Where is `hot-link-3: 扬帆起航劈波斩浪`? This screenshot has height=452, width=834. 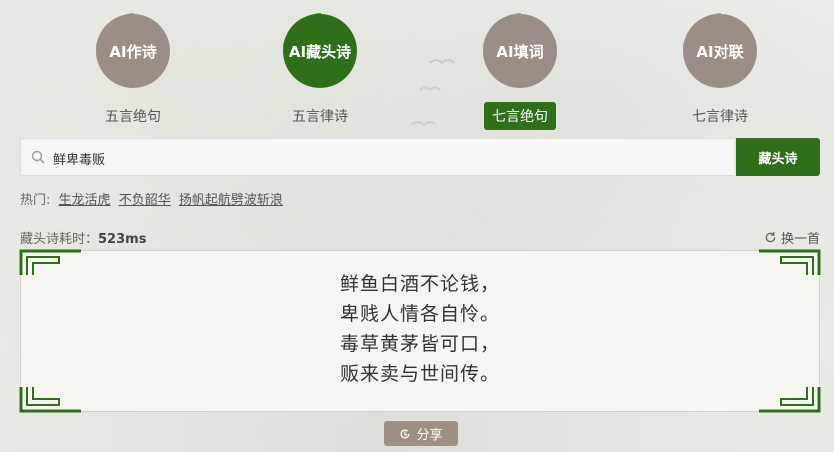
hot-link-3: 扬帆起航劈波斩浪 is located at coordinates (231, 200).